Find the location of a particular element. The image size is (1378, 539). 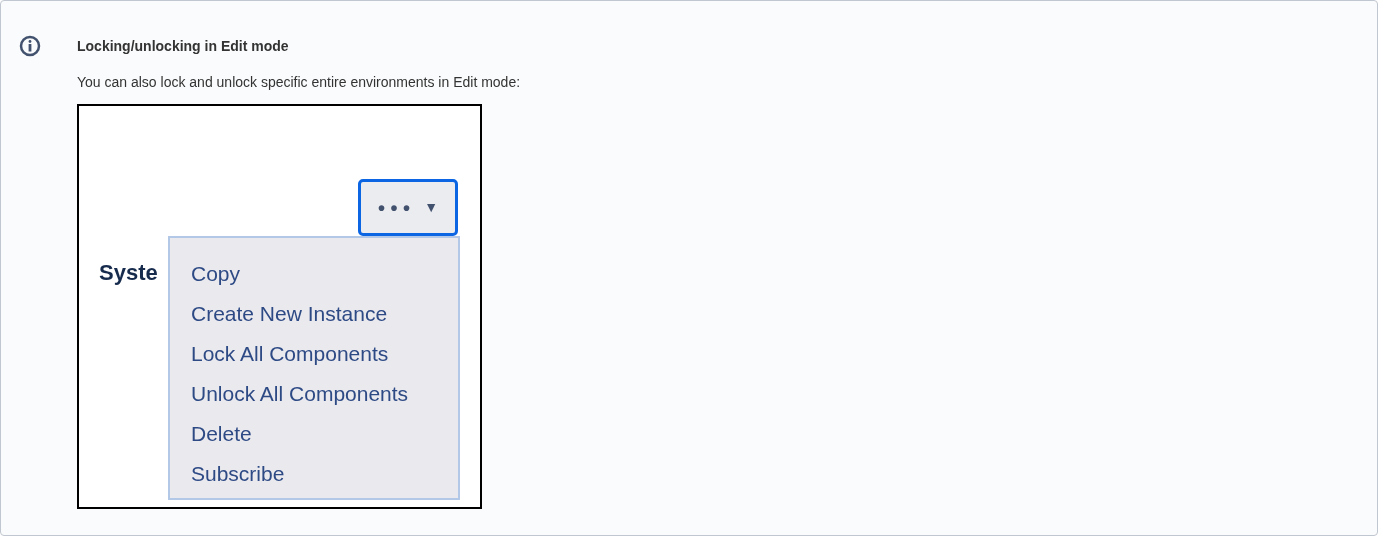

menu-item: Delete is located at coordinates (221, 434).